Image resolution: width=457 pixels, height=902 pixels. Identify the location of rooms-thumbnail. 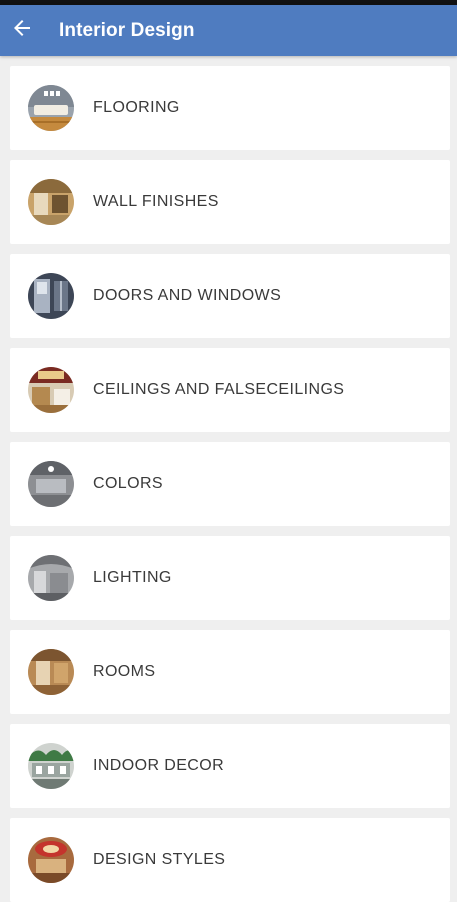
(51, 672).